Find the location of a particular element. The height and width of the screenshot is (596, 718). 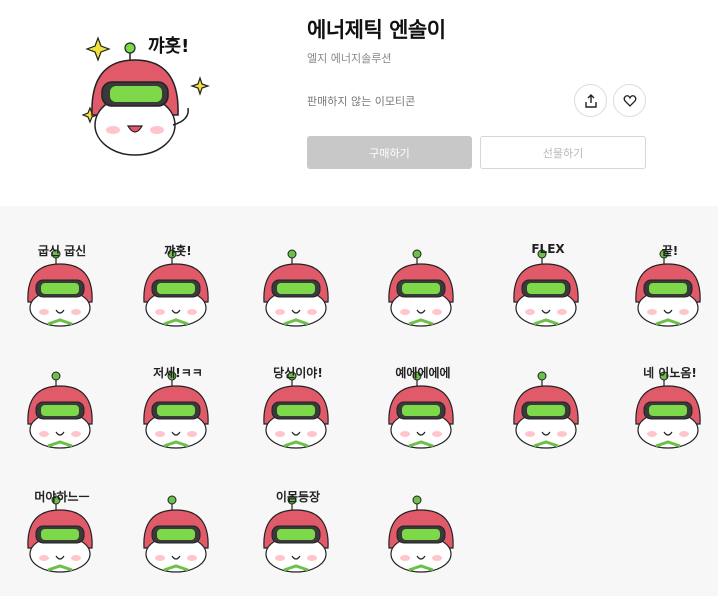

sticker-caption: 예에에에에 is located at coordinates (423, 373).